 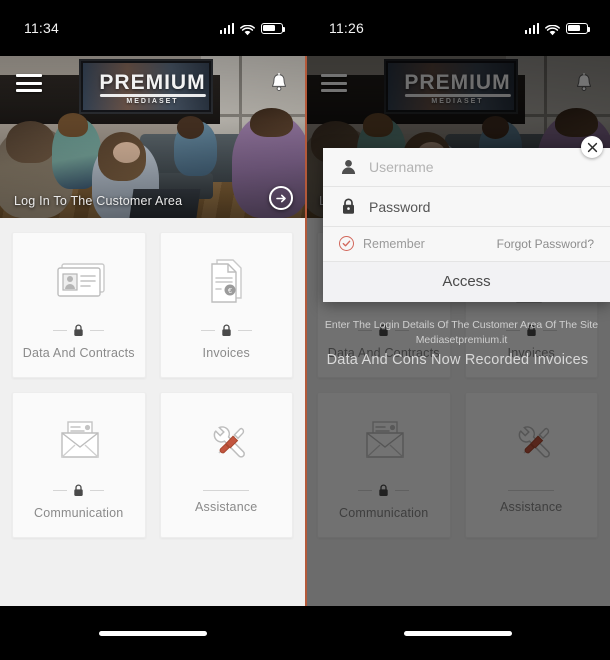 What do you see at coordinates (79, 281) in the screenshot?
I see `id-card-icon` at bounding box center [79, 281].